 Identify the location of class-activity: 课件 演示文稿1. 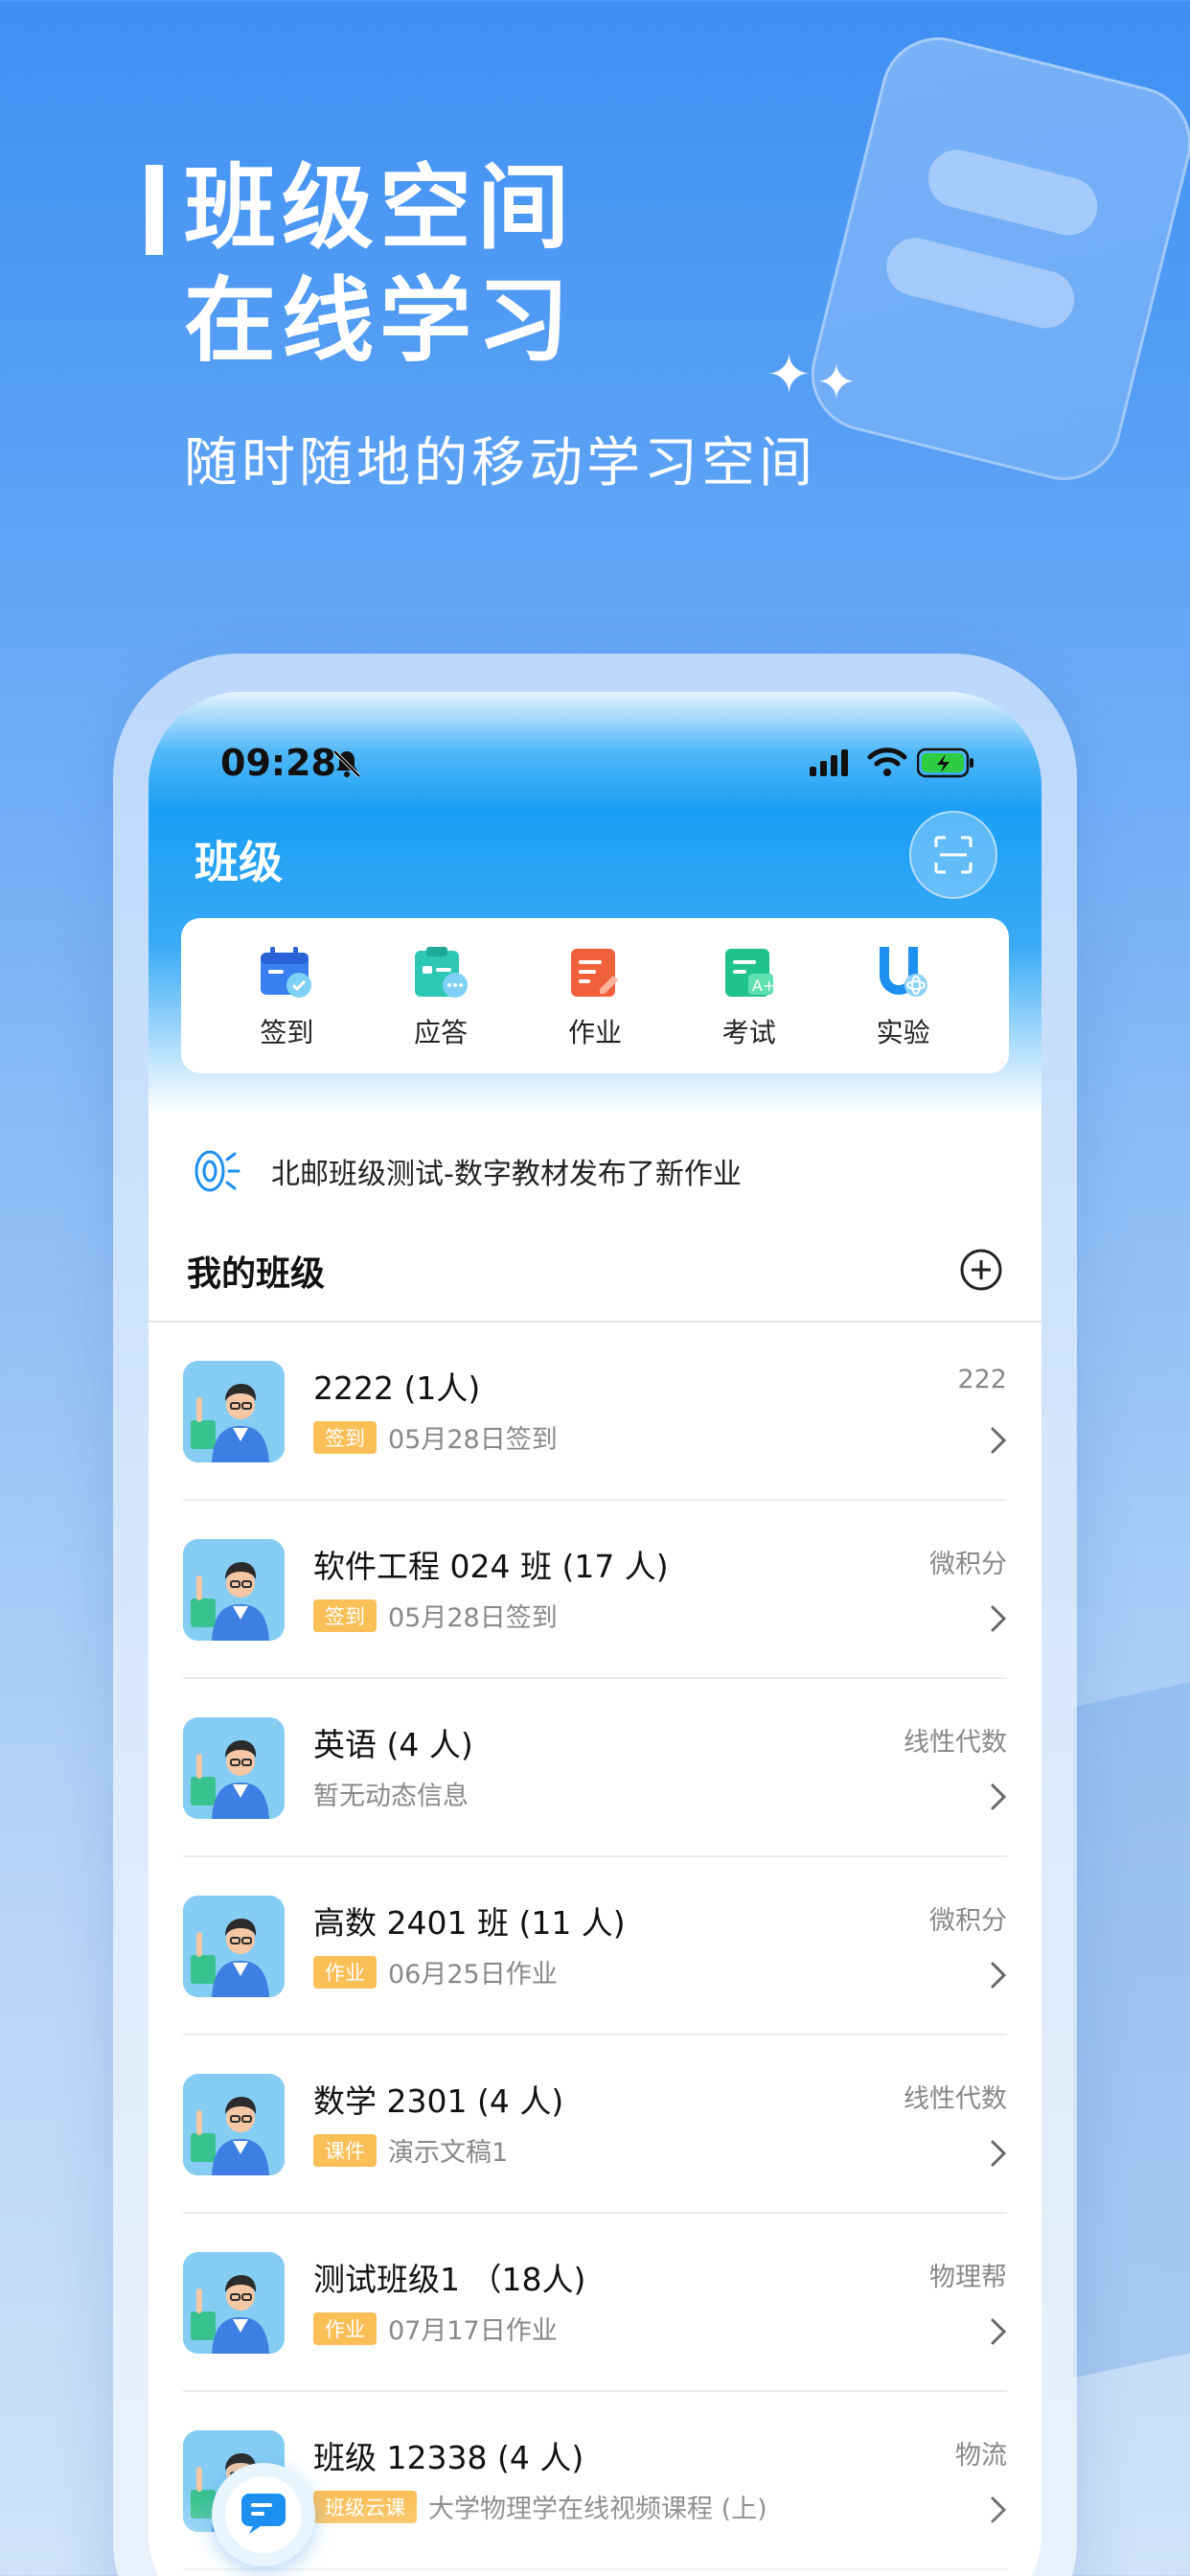
(411, 2150).